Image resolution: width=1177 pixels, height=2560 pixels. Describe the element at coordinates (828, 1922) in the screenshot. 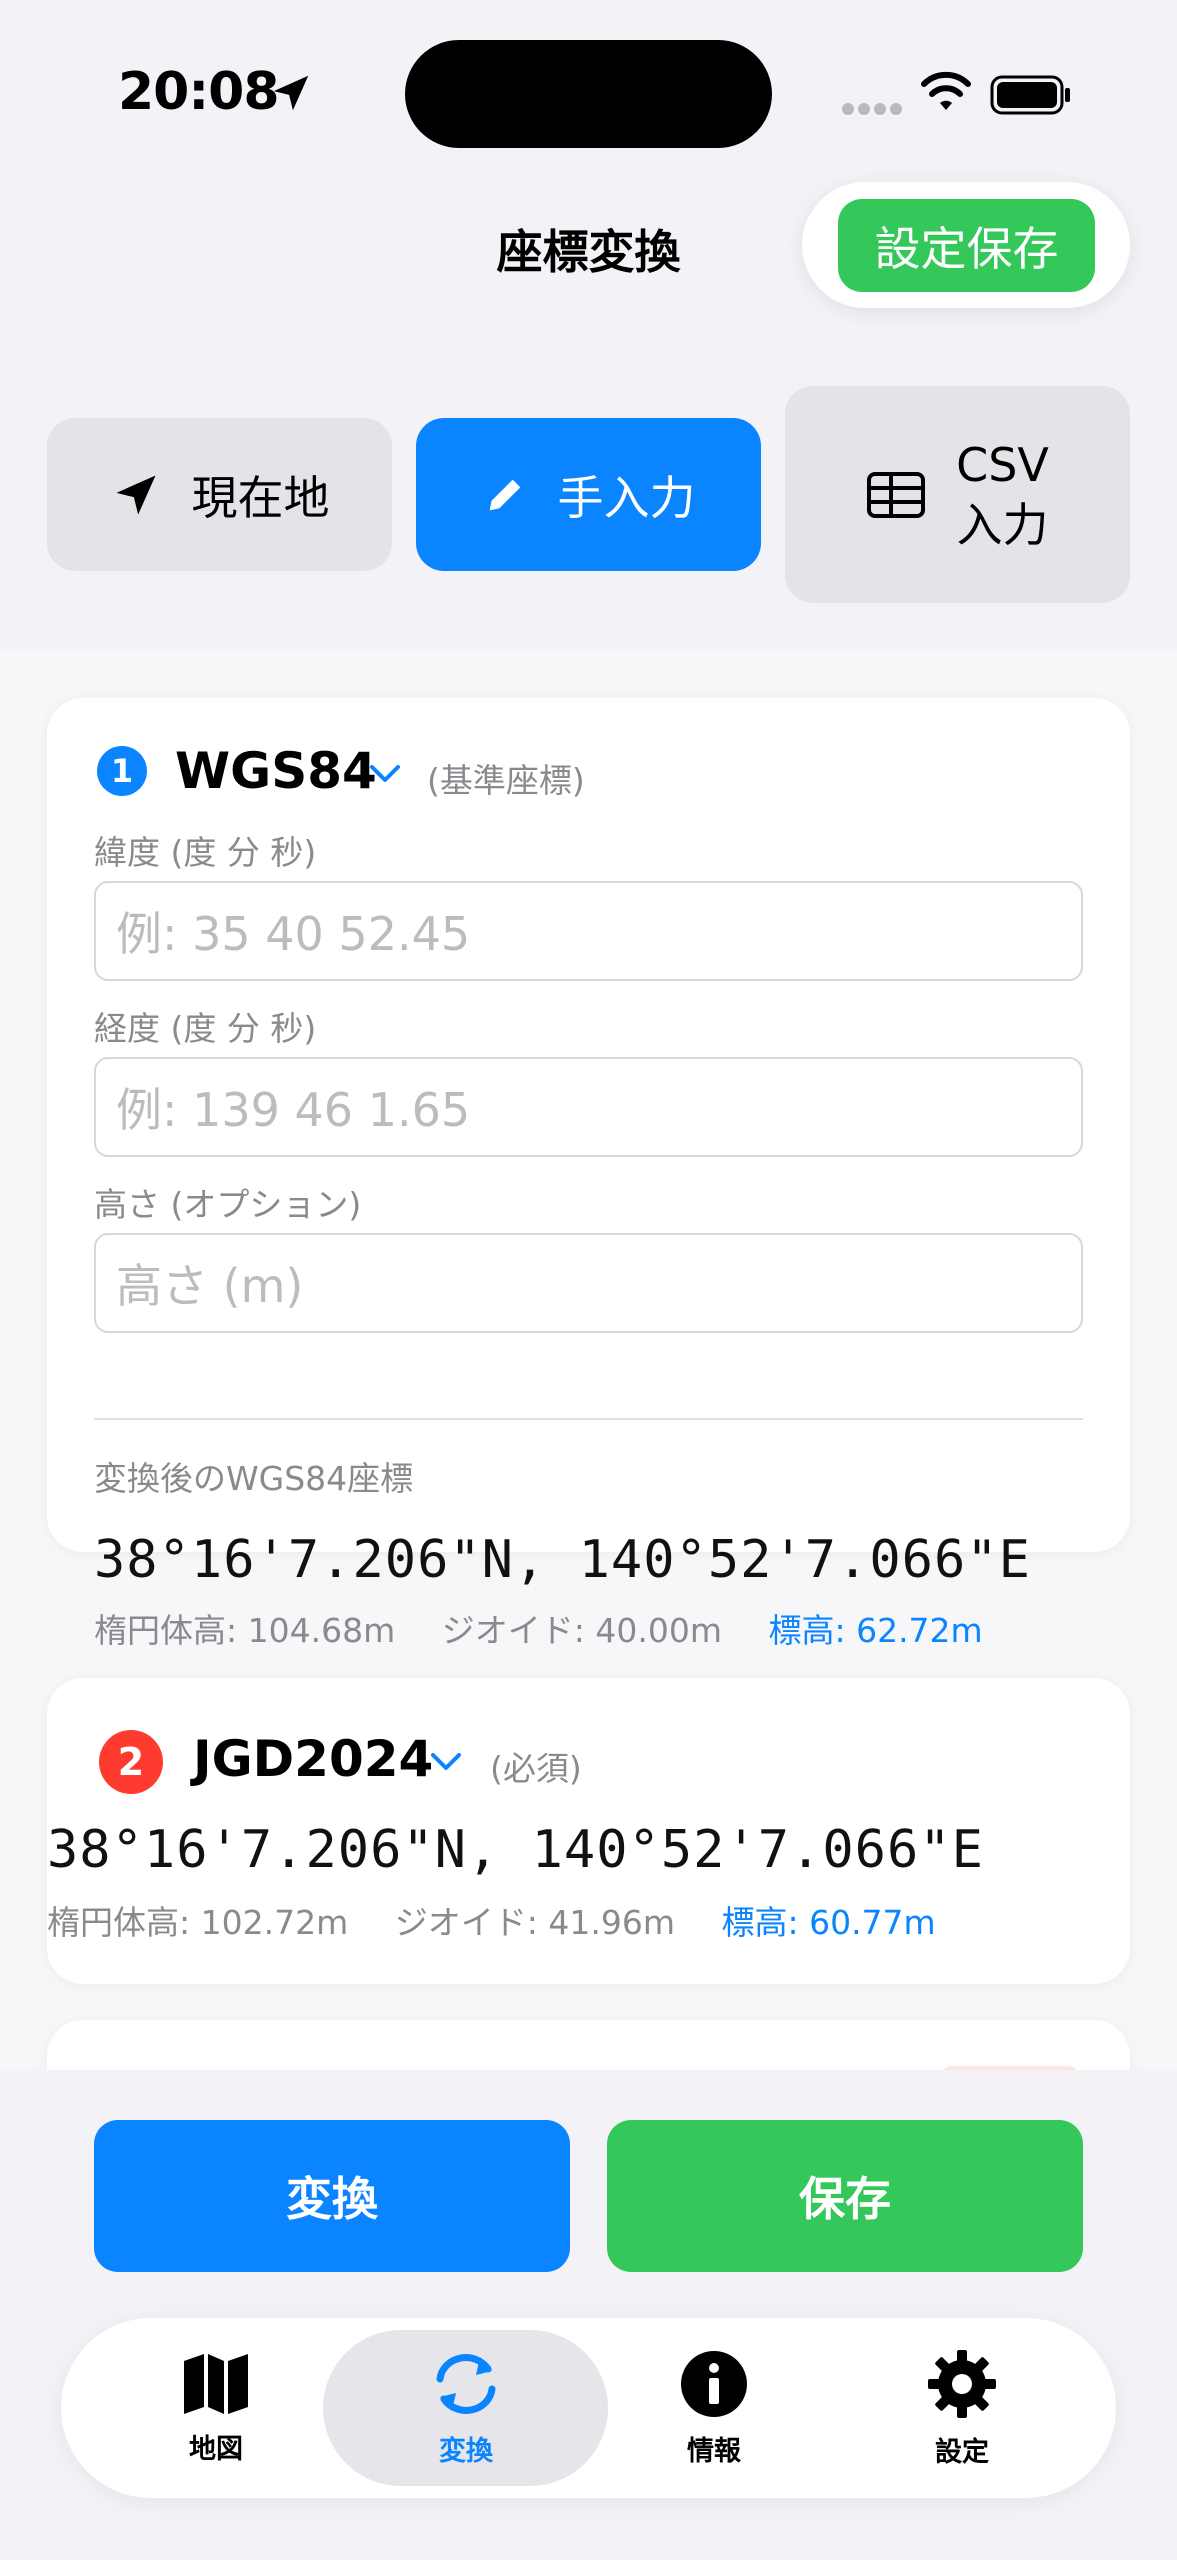

I see `orthometric-height: 標高: 60.77m` at that location.